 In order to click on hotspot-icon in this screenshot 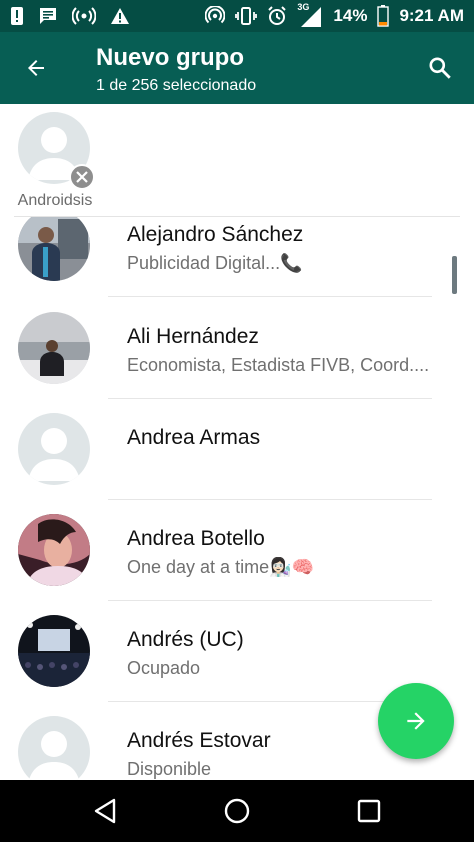, I will do `click(215, 16)`.